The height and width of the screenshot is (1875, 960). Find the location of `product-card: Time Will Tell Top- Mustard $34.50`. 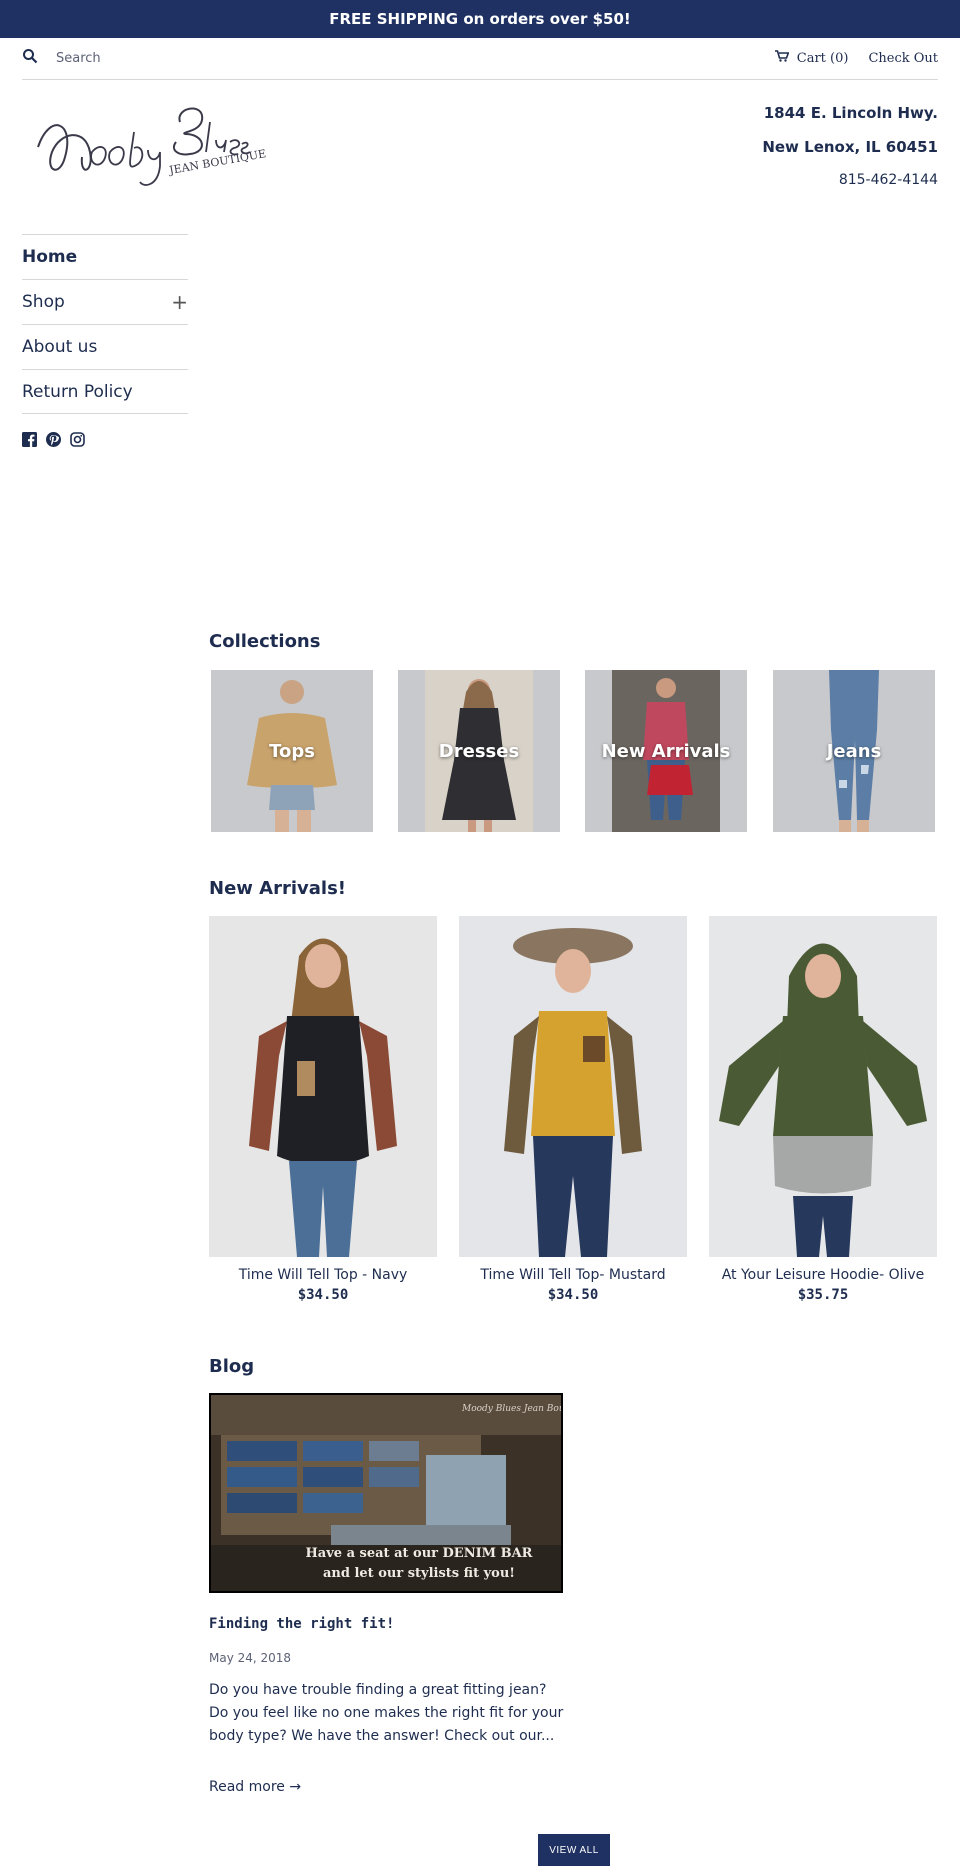

product-card: Time Will Tell Top- Mustard $34.50 is located at coordinates (573, 1109).